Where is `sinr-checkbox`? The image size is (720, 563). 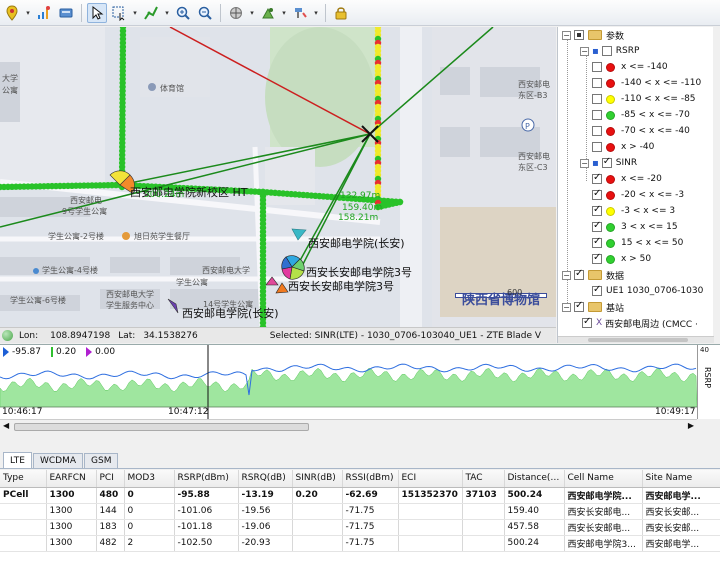 sinr-checkbox is located at coordinates (606, 162).